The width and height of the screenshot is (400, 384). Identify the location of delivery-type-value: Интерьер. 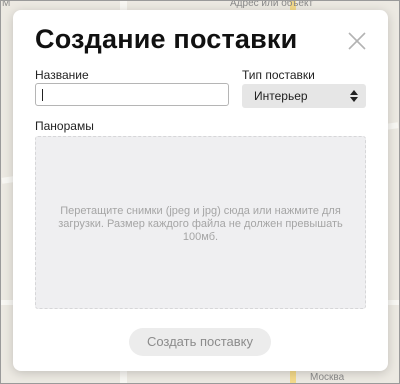
(281, 96).